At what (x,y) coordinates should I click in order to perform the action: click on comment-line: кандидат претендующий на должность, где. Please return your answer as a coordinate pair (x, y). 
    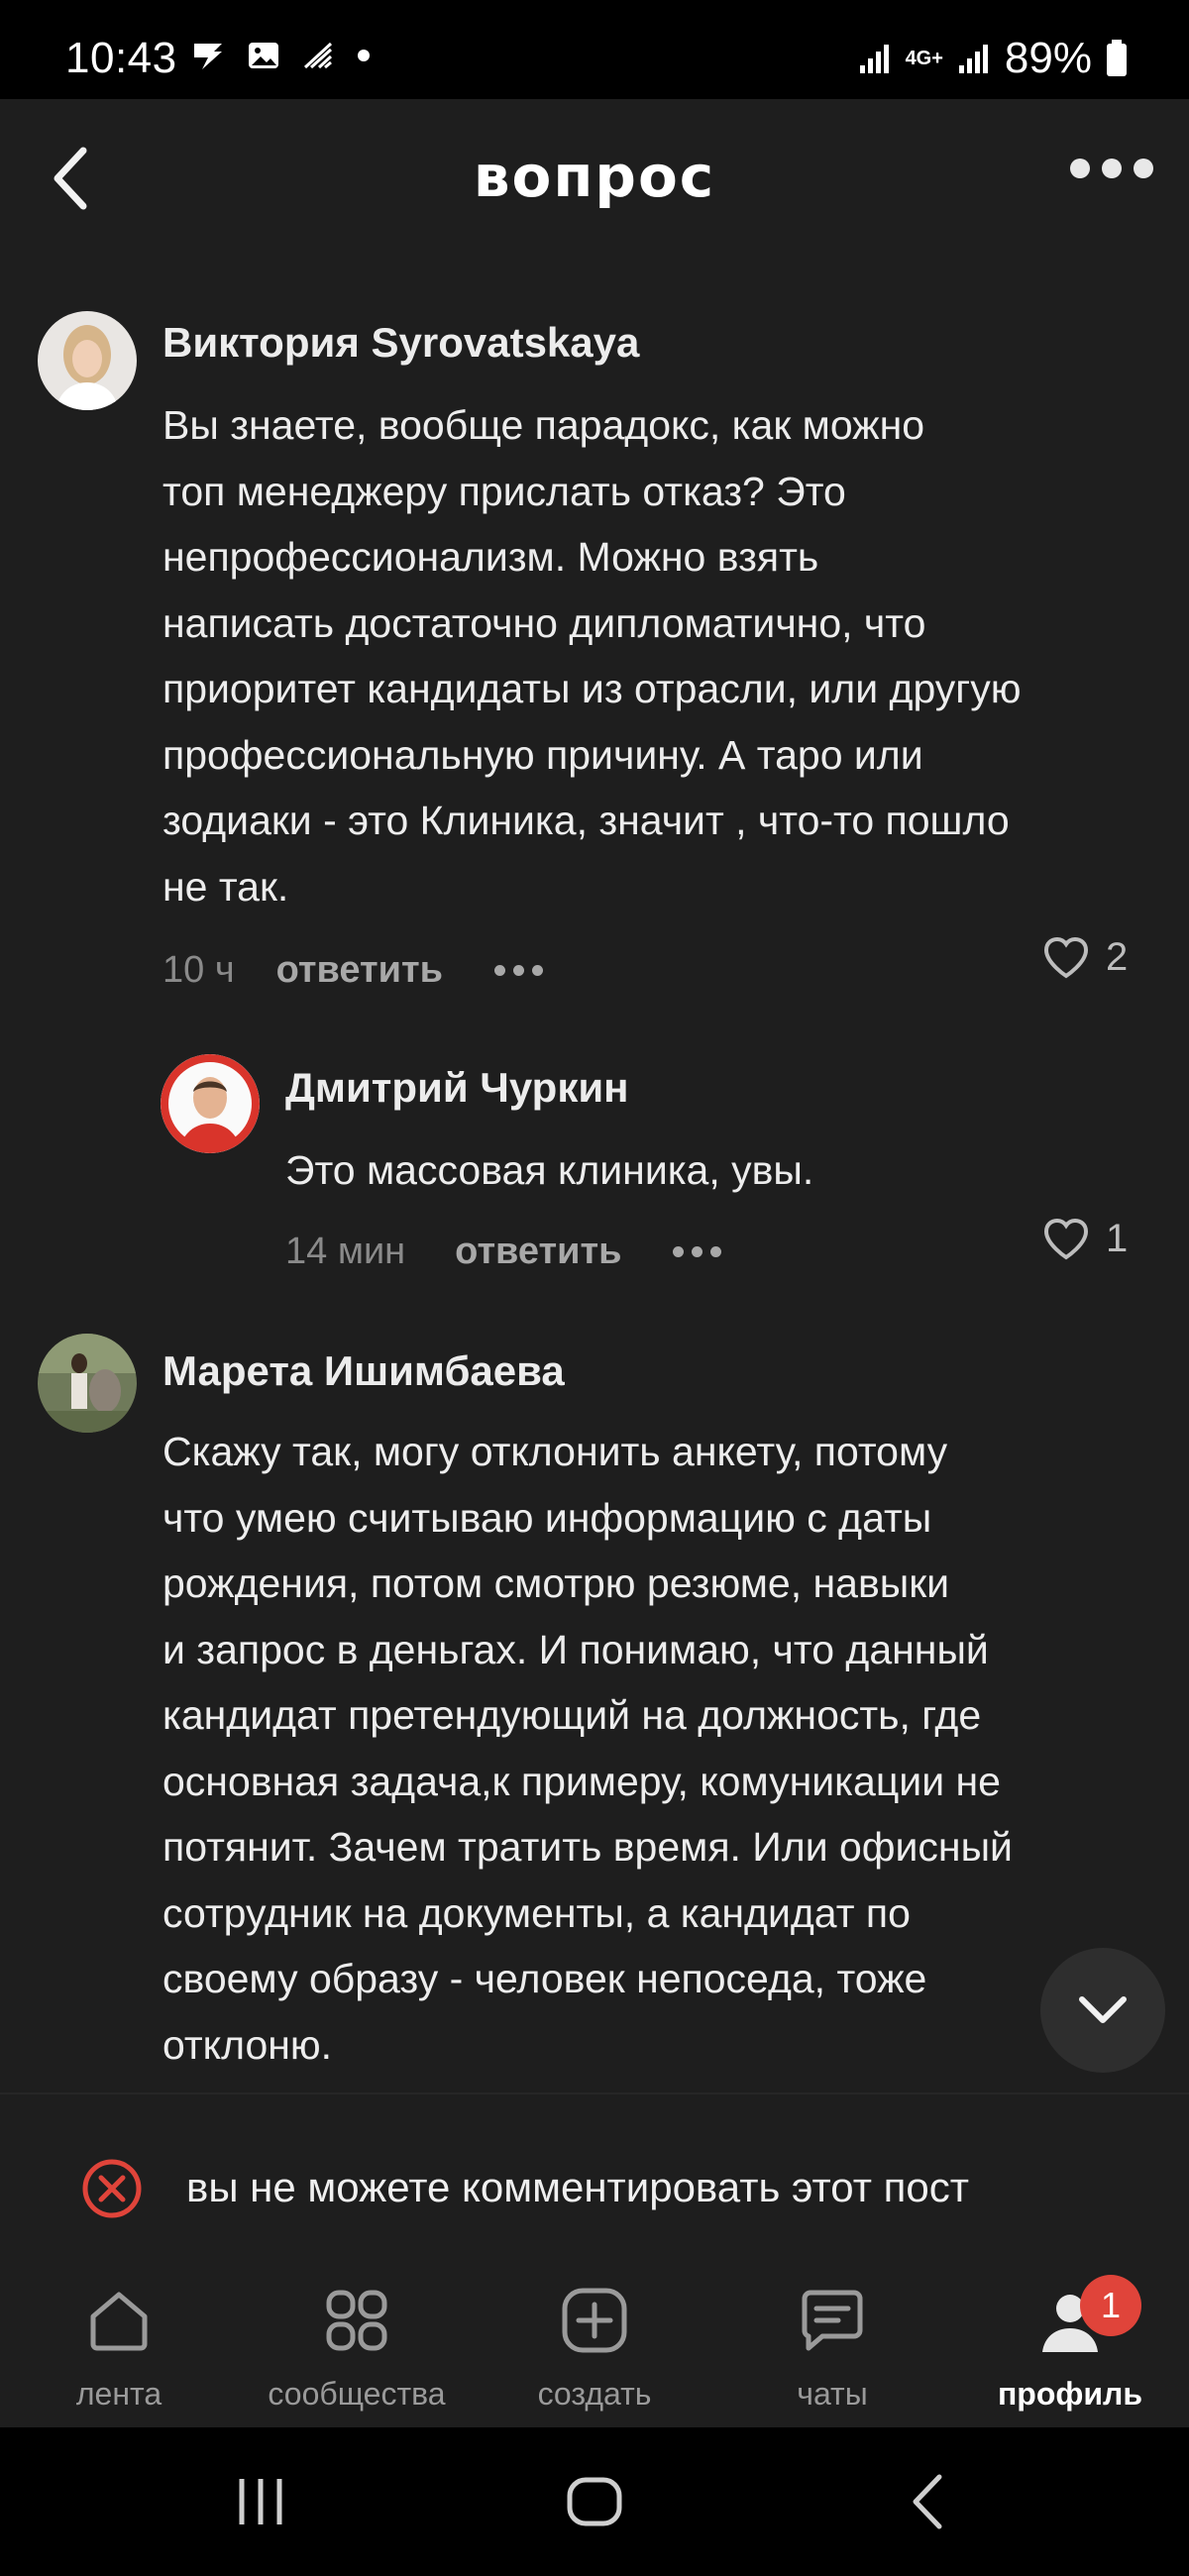
    Looking at the image, I should click on (572, 1715).